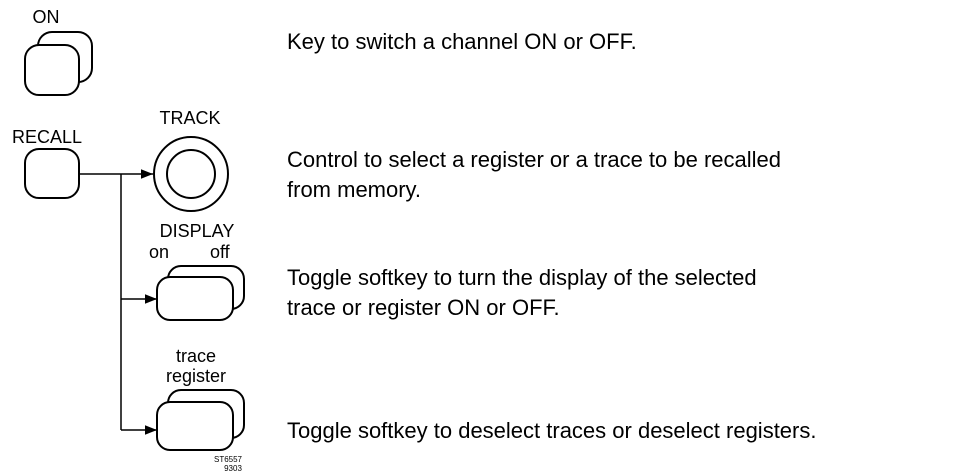 The image size is (965, 474). Describe the element at coordinates (354, 189) in the screenshot. I see `track-description-line: from memory.` at that location.